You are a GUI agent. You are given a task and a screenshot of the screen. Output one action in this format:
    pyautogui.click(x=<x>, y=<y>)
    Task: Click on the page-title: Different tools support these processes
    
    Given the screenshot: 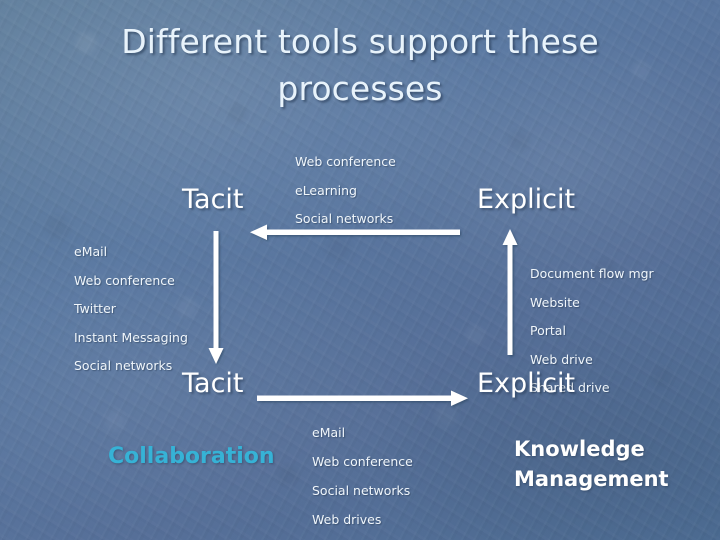 What is the action you would take?
    pyautogui.click(x=360, y=65)
    